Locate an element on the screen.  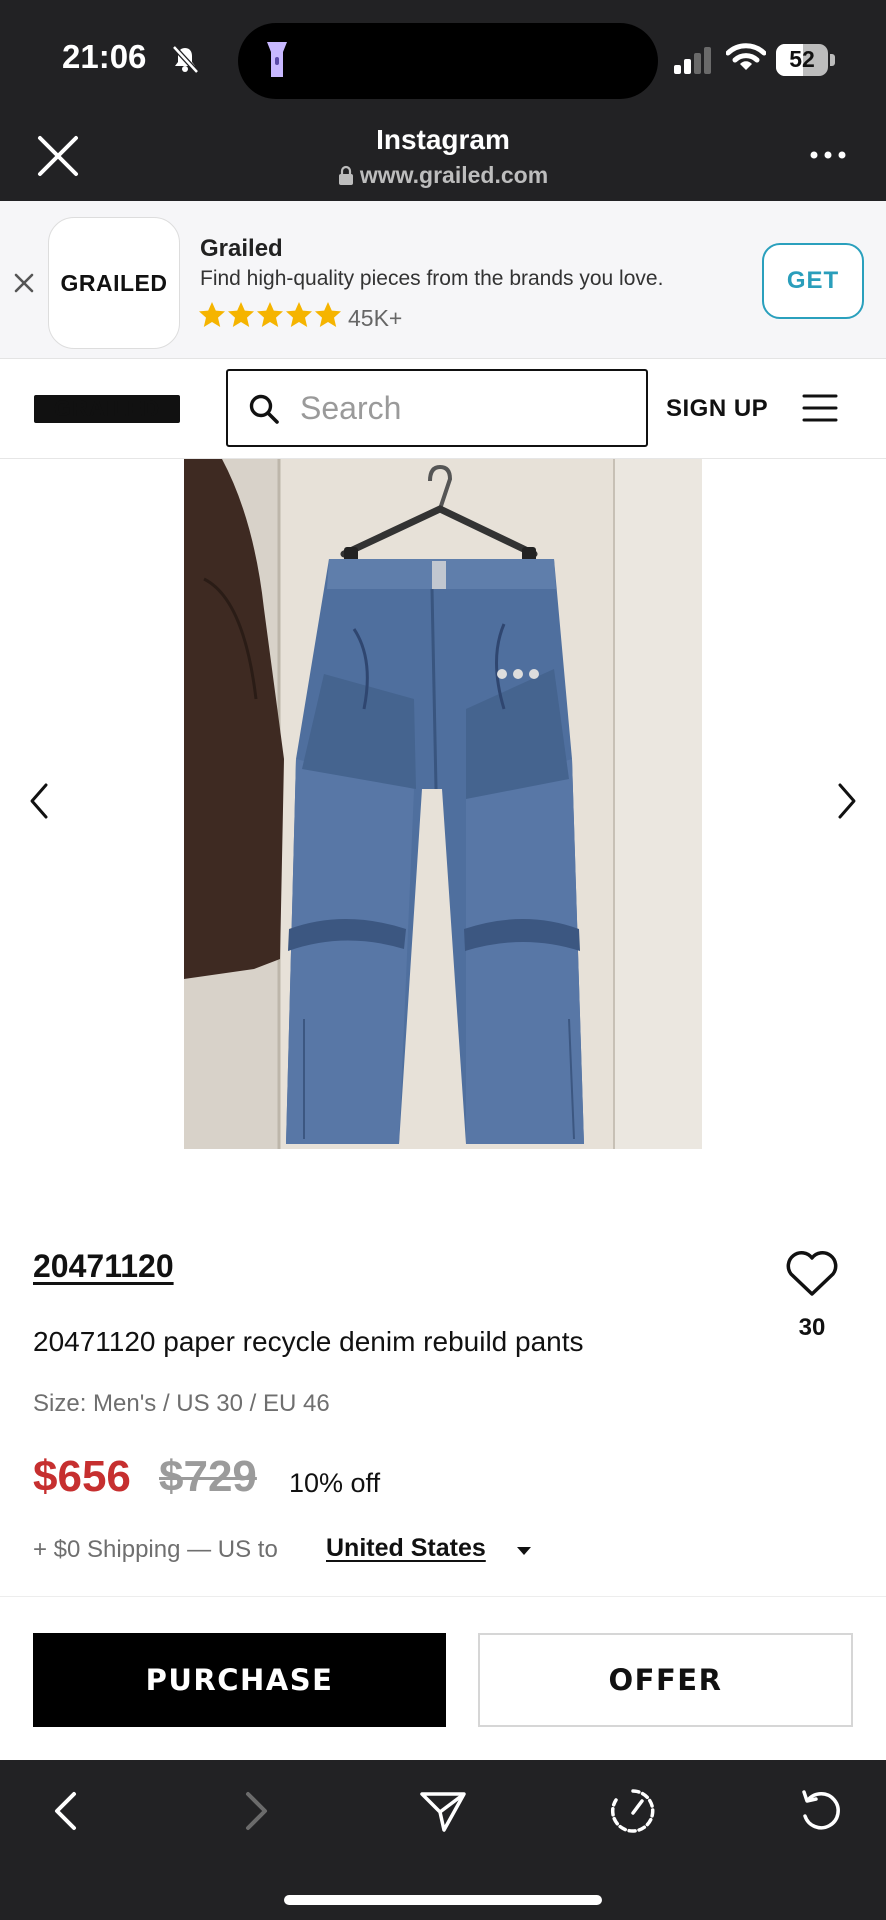
lock-icon is located at coordinates (345, 175).